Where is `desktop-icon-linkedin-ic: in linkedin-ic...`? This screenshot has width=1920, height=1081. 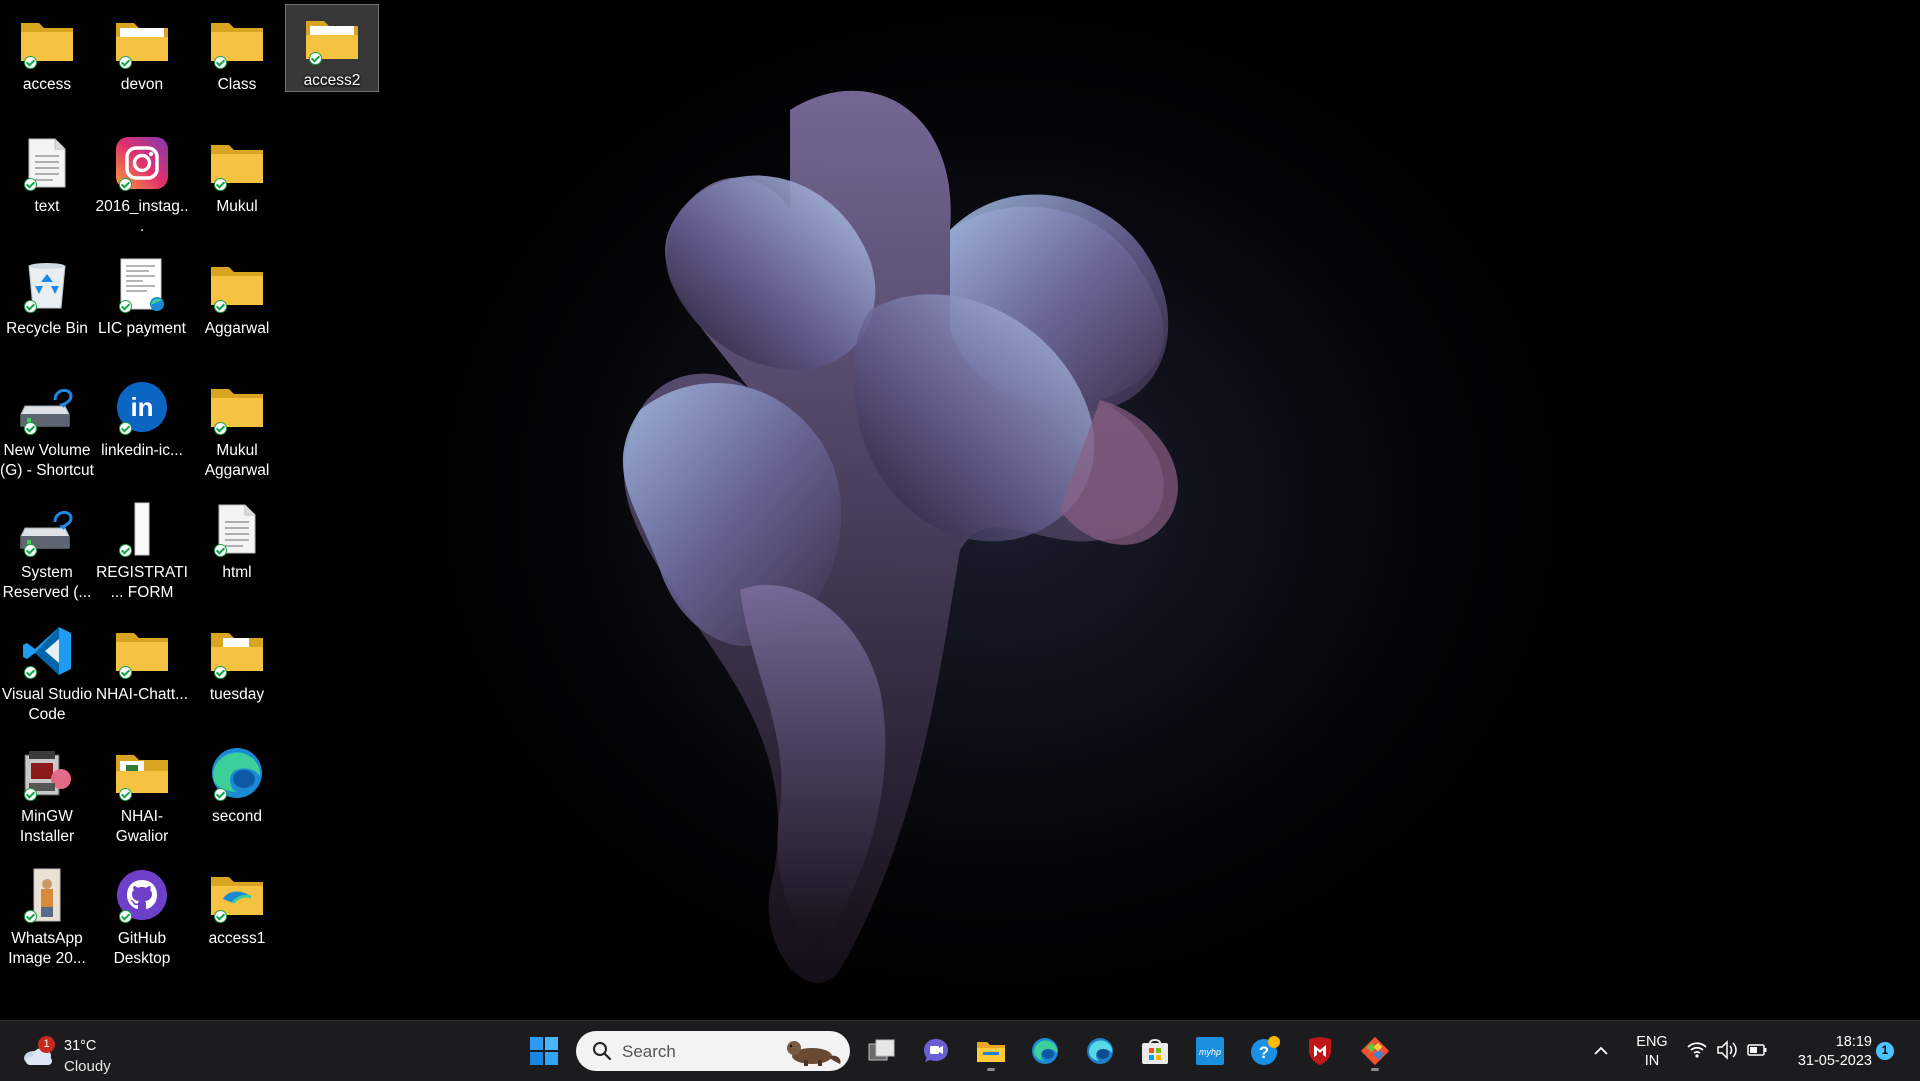
desktop-icon-linkedin-ic: in linkedin-ic... is located at coordinates (142, 429).